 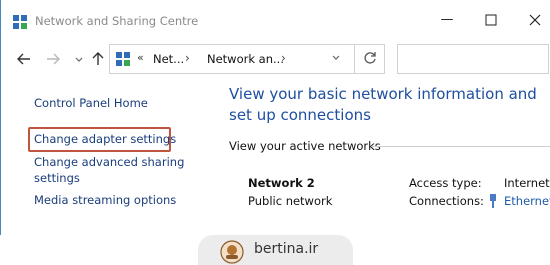 What do you see at coordinates (354, 59) in the screenshot?
I see `address-divider` at bounding box center [354, 59].